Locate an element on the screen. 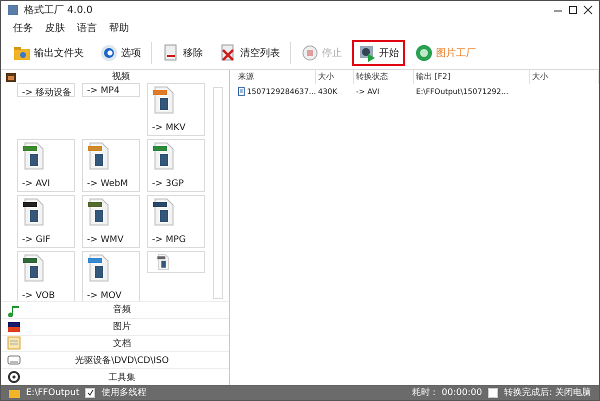 The image size is (600, 401). toolbar-button: 输出文件夹 is located at coordinates (48, 53).